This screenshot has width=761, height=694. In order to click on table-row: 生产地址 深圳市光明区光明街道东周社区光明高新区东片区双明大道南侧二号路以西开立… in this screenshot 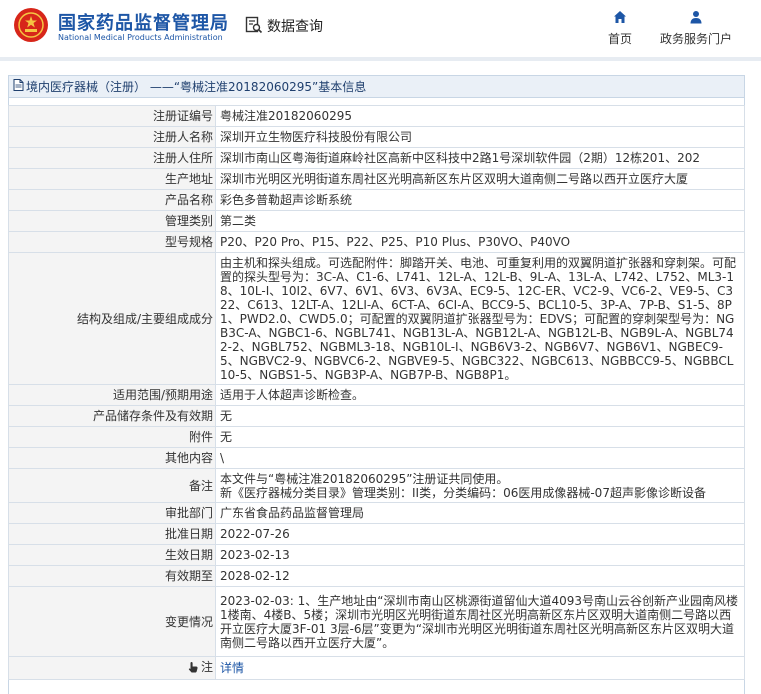, I will do `click(376, 179)`.